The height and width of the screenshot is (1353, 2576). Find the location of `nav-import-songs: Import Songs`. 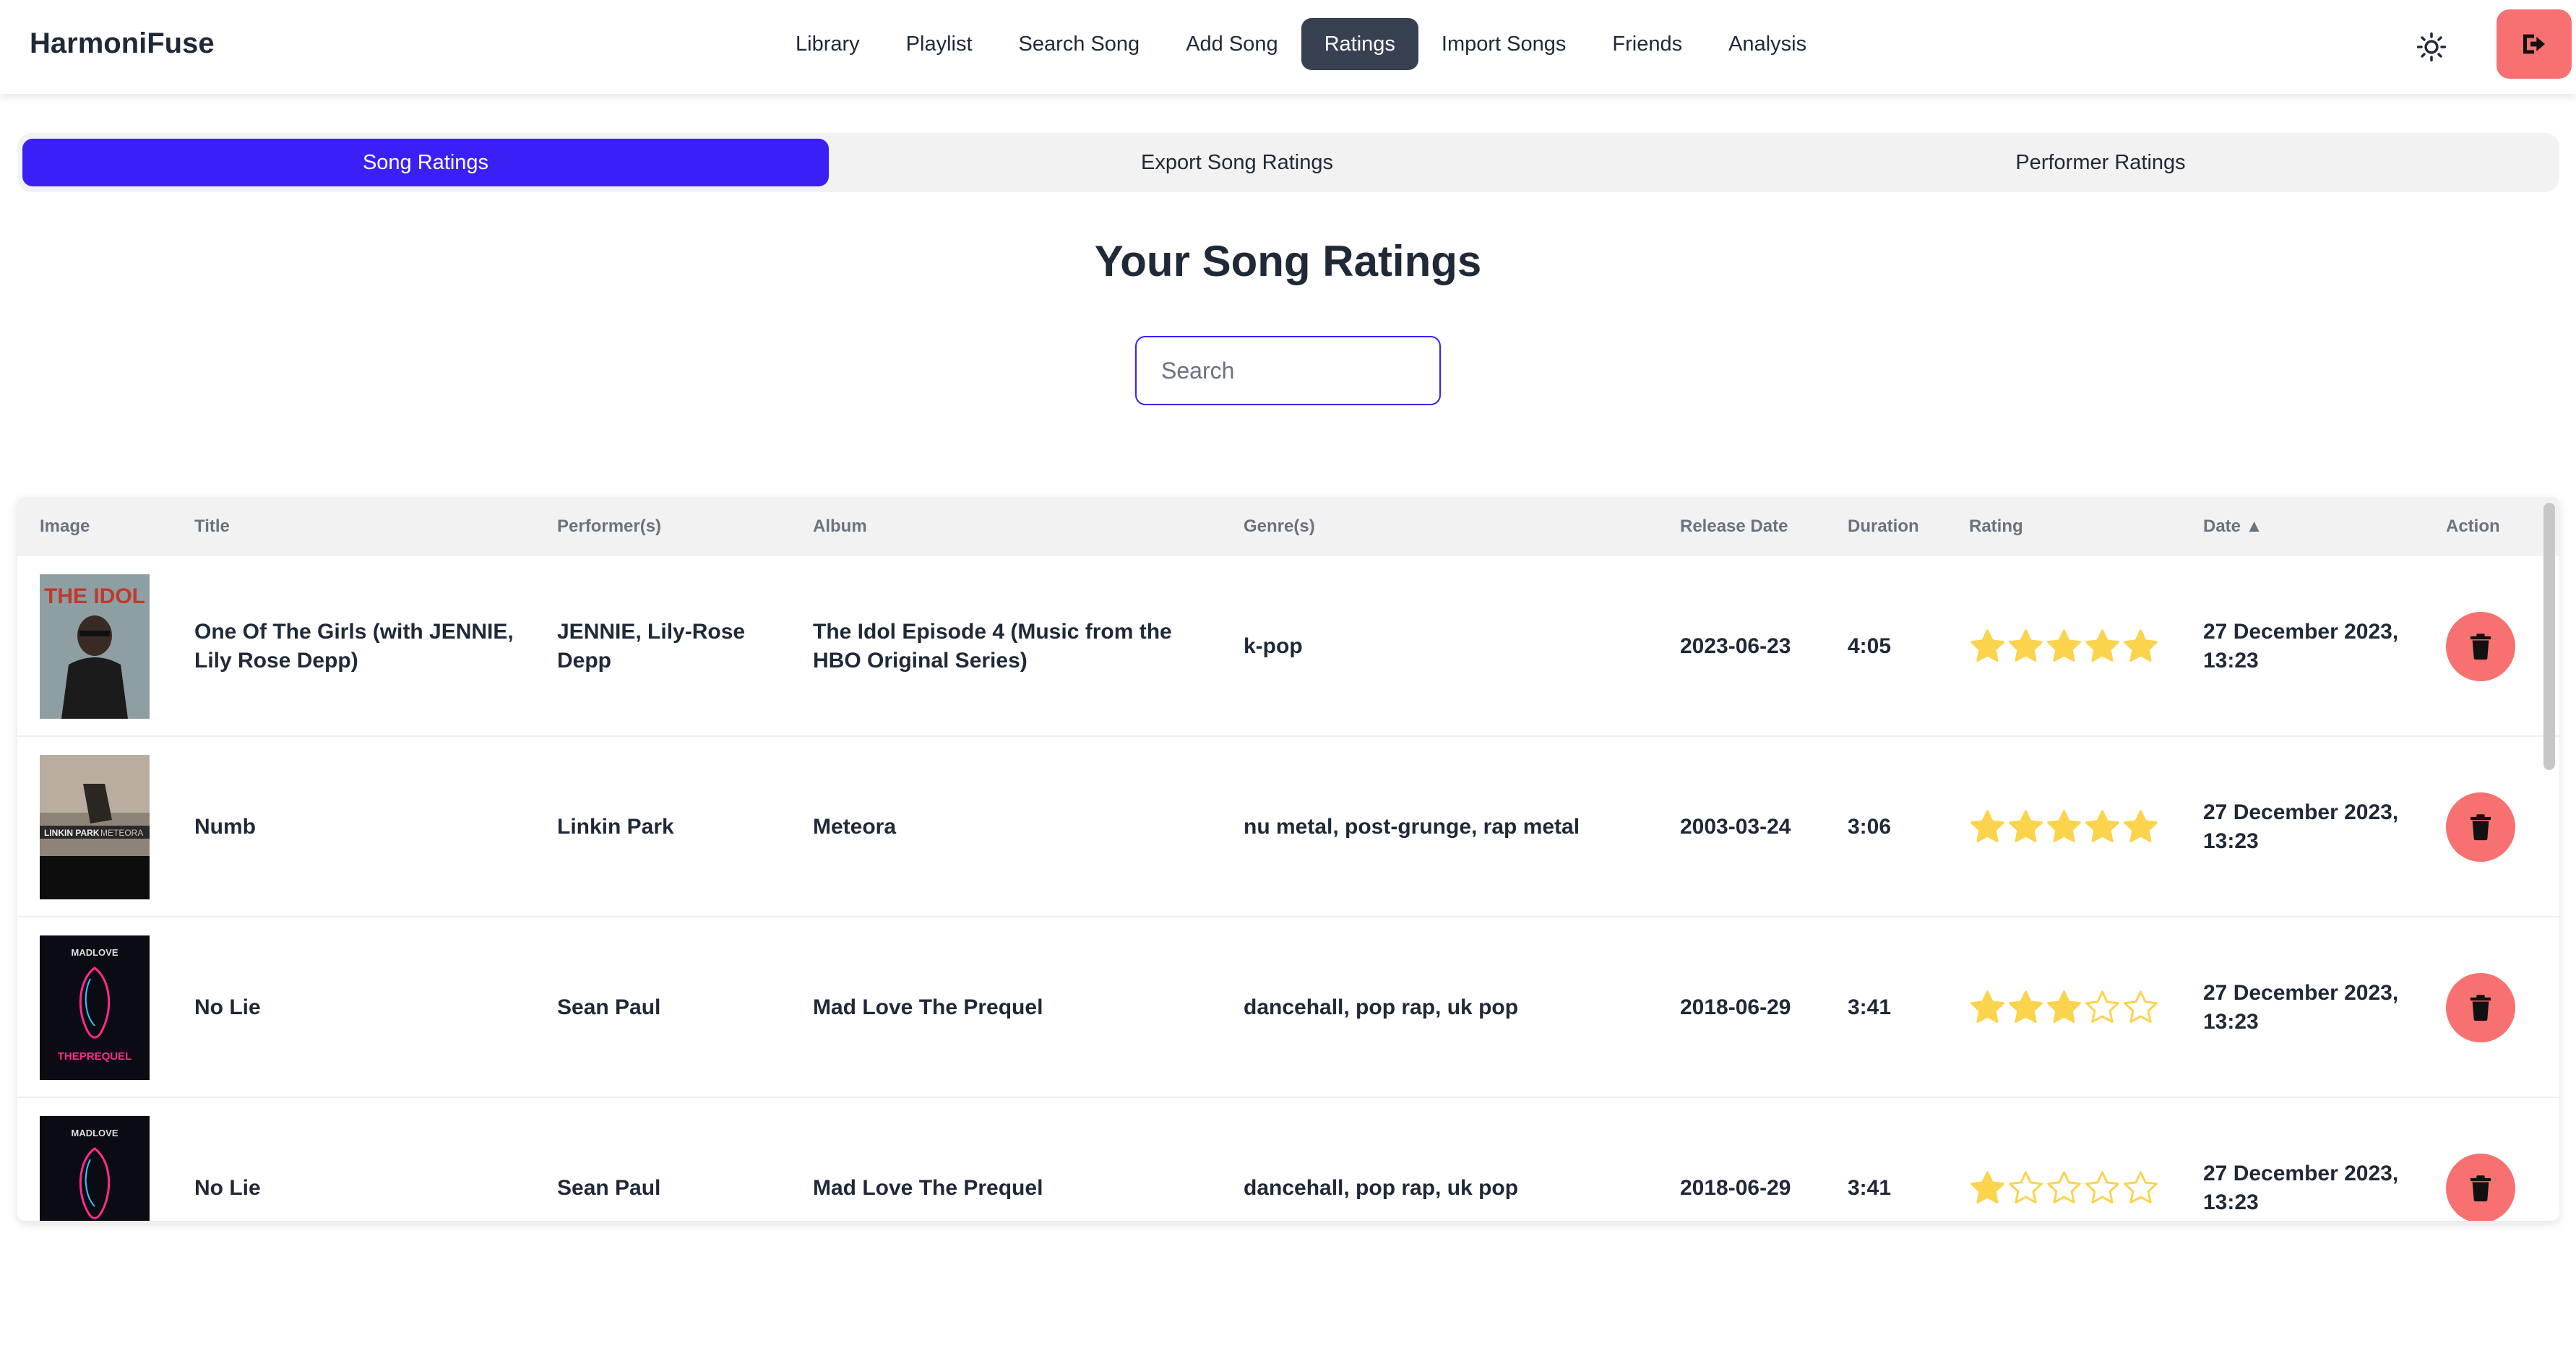

nav-import-songs: Import Songs is located at coordinates (1503, 44).